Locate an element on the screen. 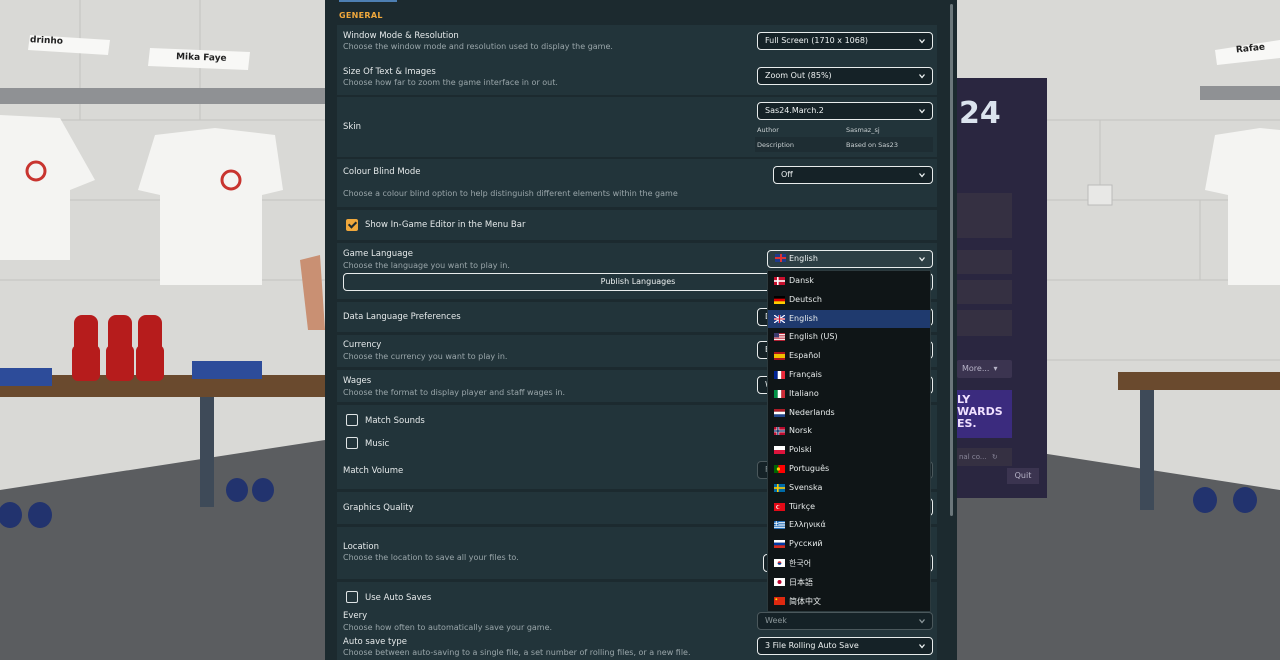 The image size is (1280, 660). skin-dropdown: Sas24.March.2 is located at coordinates (845, 111).